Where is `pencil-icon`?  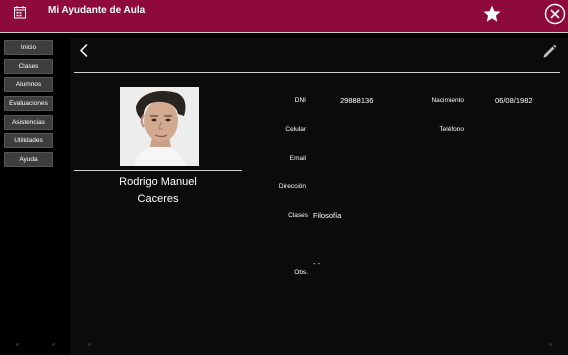
pencil-icon is located at coordinates (549, 51).